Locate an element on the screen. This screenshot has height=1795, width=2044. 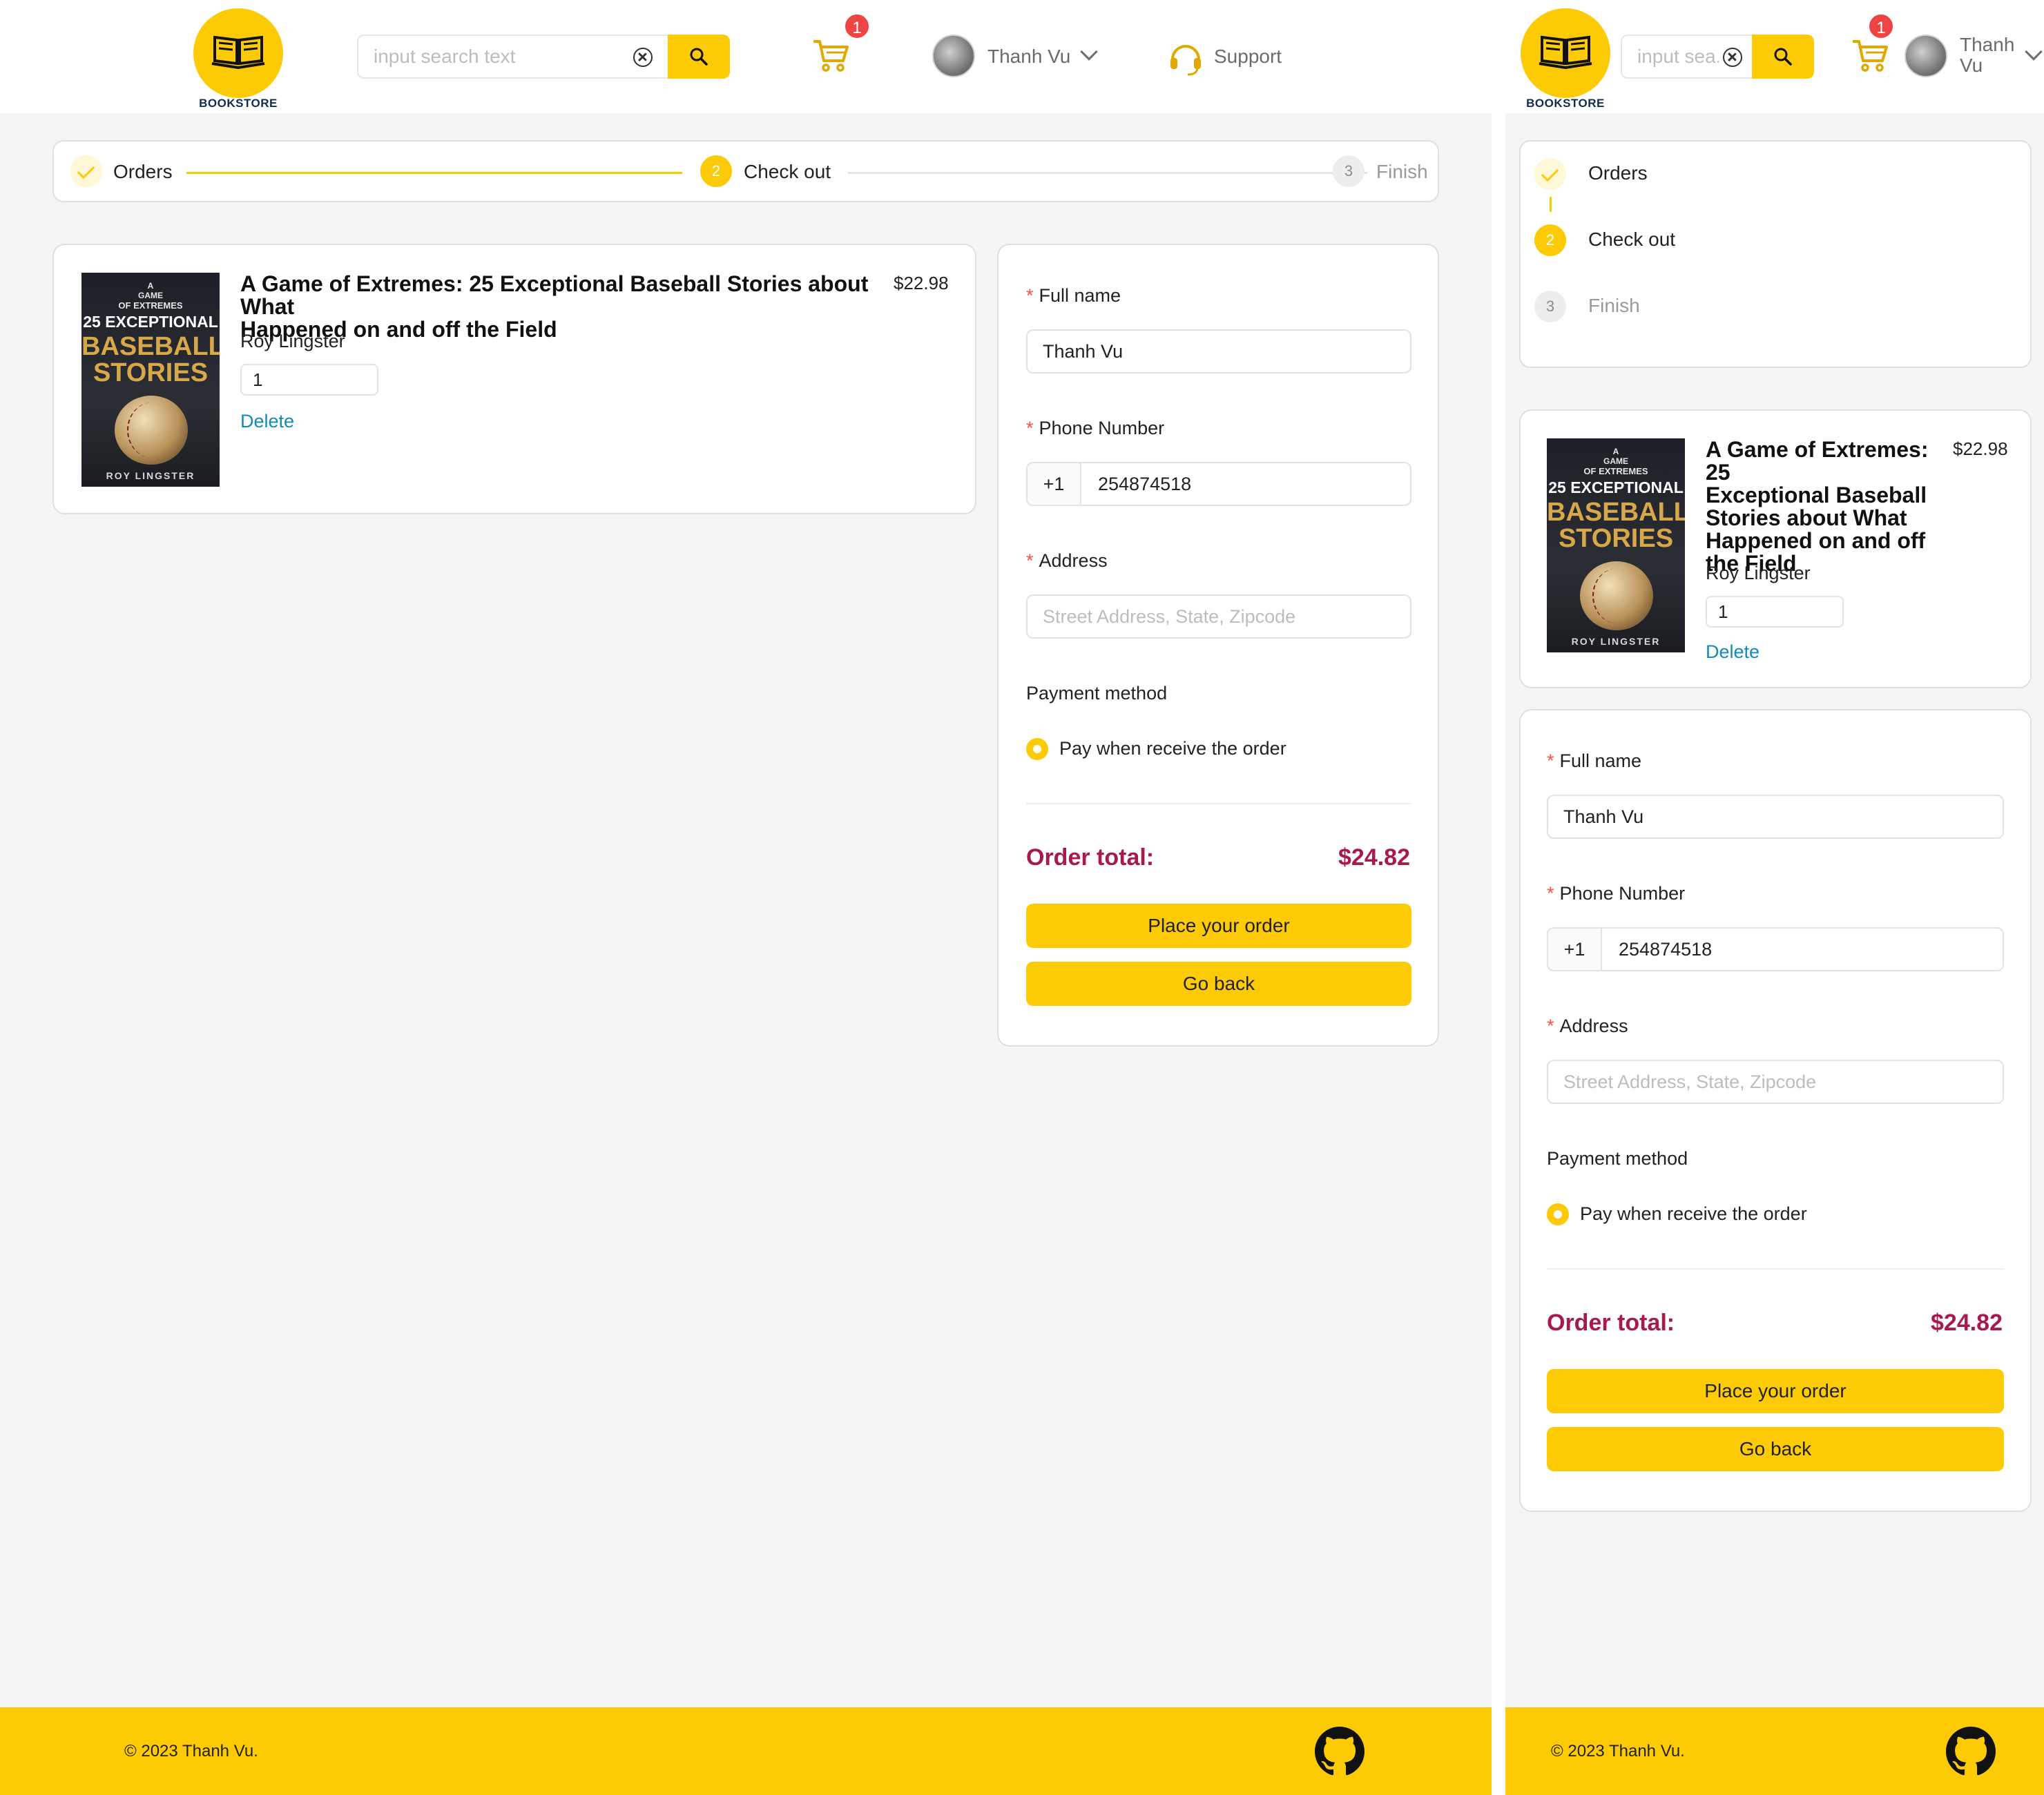
header: BOOKSTORE 1 Thanh Vu is located at coordinates (746, 56).